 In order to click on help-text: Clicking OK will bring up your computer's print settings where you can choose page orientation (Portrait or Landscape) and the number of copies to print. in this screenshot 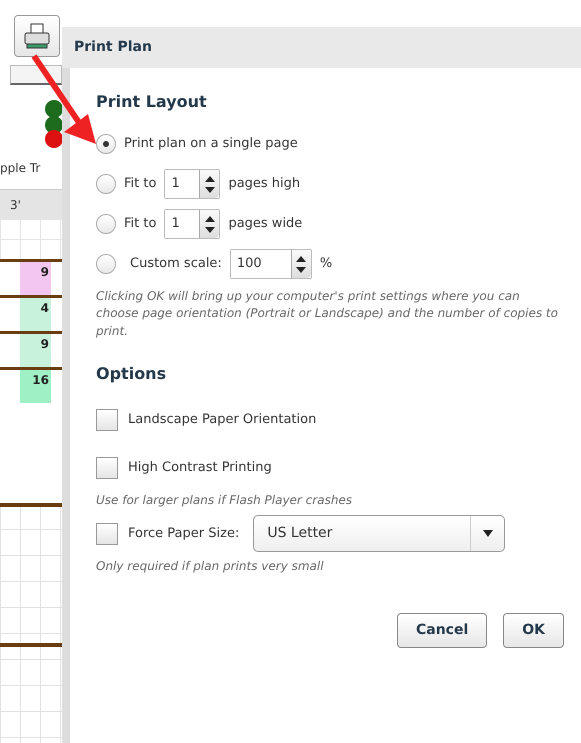, I will do `click(327, 314)`.